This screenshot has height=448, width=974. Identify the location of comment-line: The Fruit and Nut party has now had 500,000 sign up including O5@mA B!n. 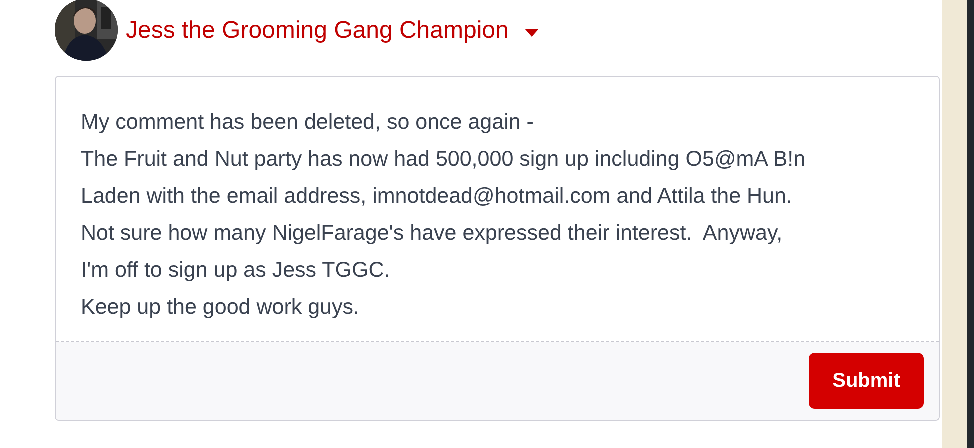
(444, 159).